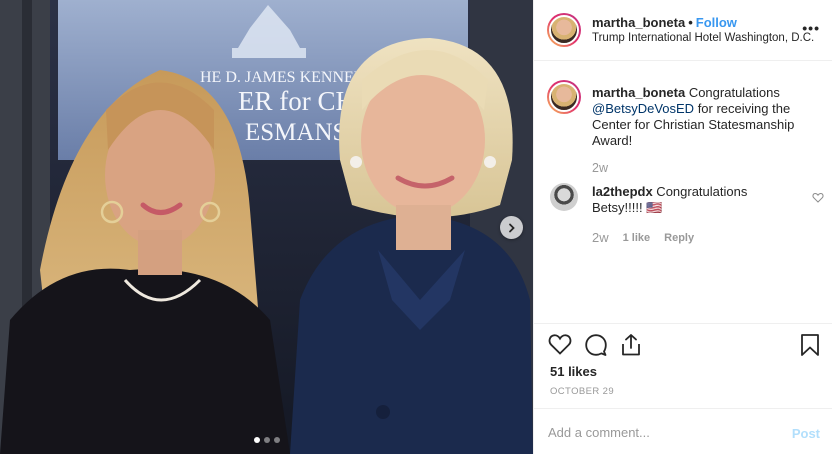 Image resolution: width=832 pixels, height=454 pixels. What do you see at coordinates (679, 238) in the screenshot?
I see `comment-reply-button: Reply` at bounding box center [679, 238].